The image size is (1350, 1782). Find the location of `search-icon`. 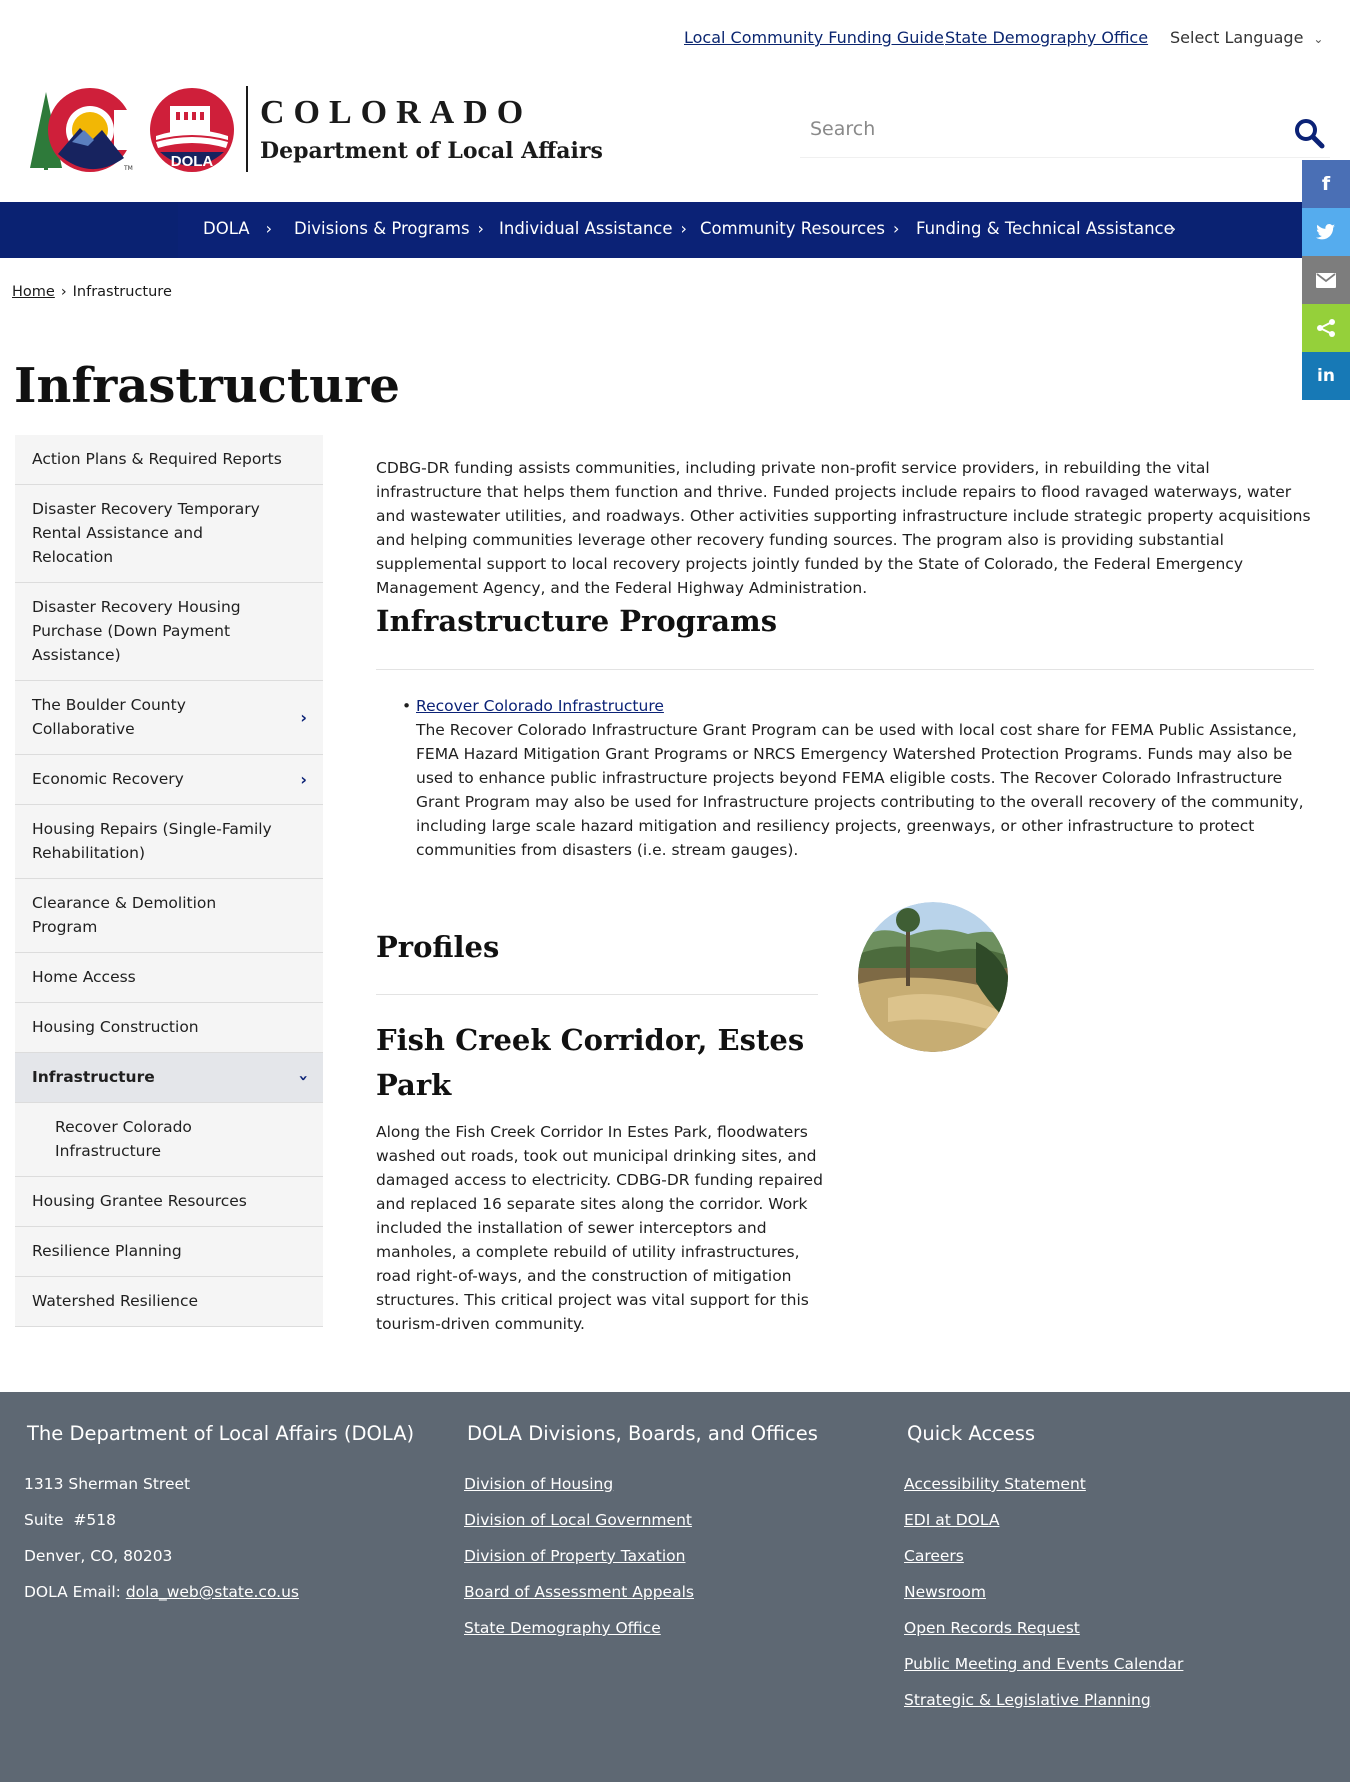

search-icon is located at coordinates (1309, 133).